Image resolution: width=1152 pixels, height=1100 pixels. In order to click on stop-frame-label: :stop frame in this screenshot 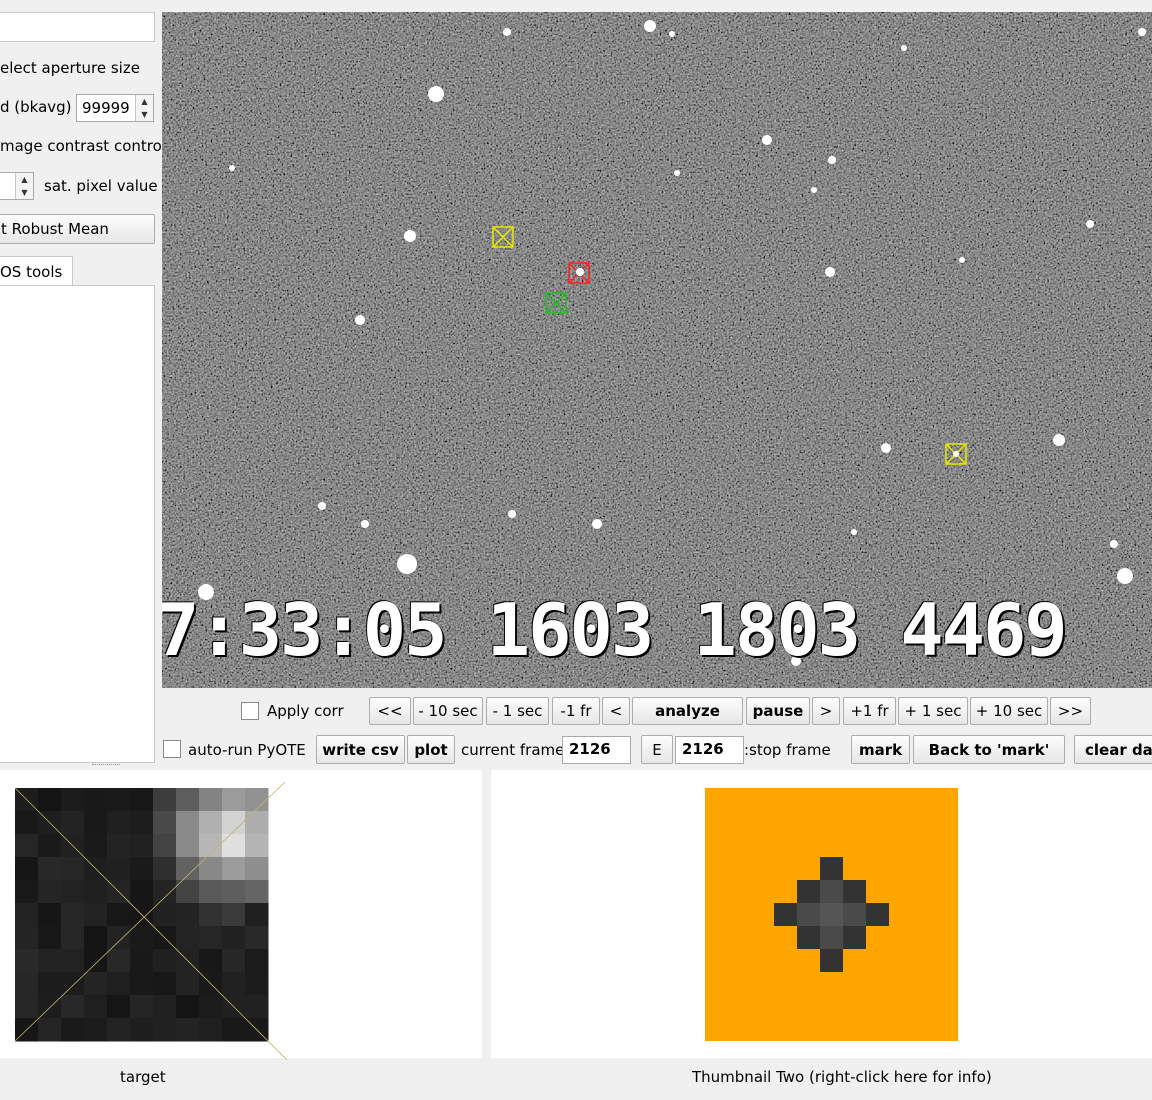, I will do `click(787, 750)`.